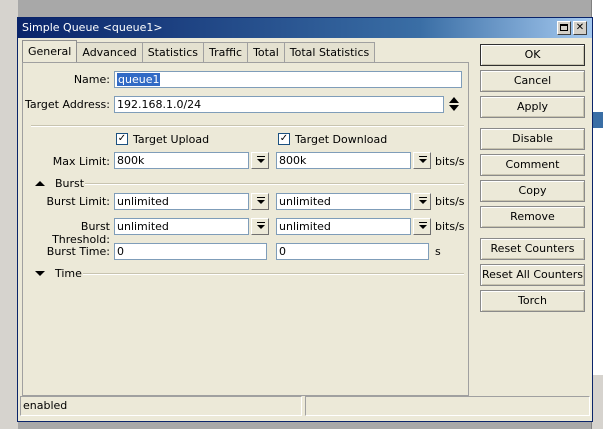 The width and height of the screenshot is (603, 429). I want to click on remove-button: Remove, so click(532, 217).